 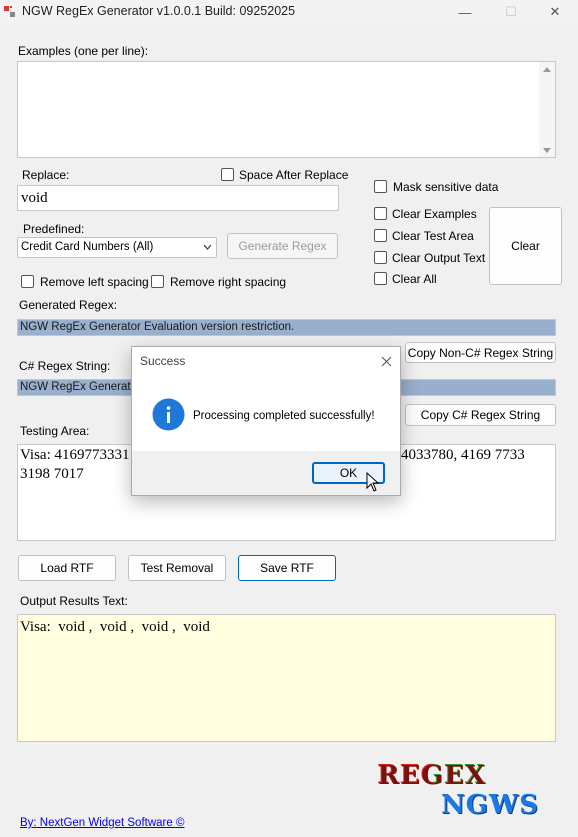 What do you see at coordinates (67, 568) in the screenshot?
I see `load-rtf-button: Load RTF` at bounding box center [67, 568].